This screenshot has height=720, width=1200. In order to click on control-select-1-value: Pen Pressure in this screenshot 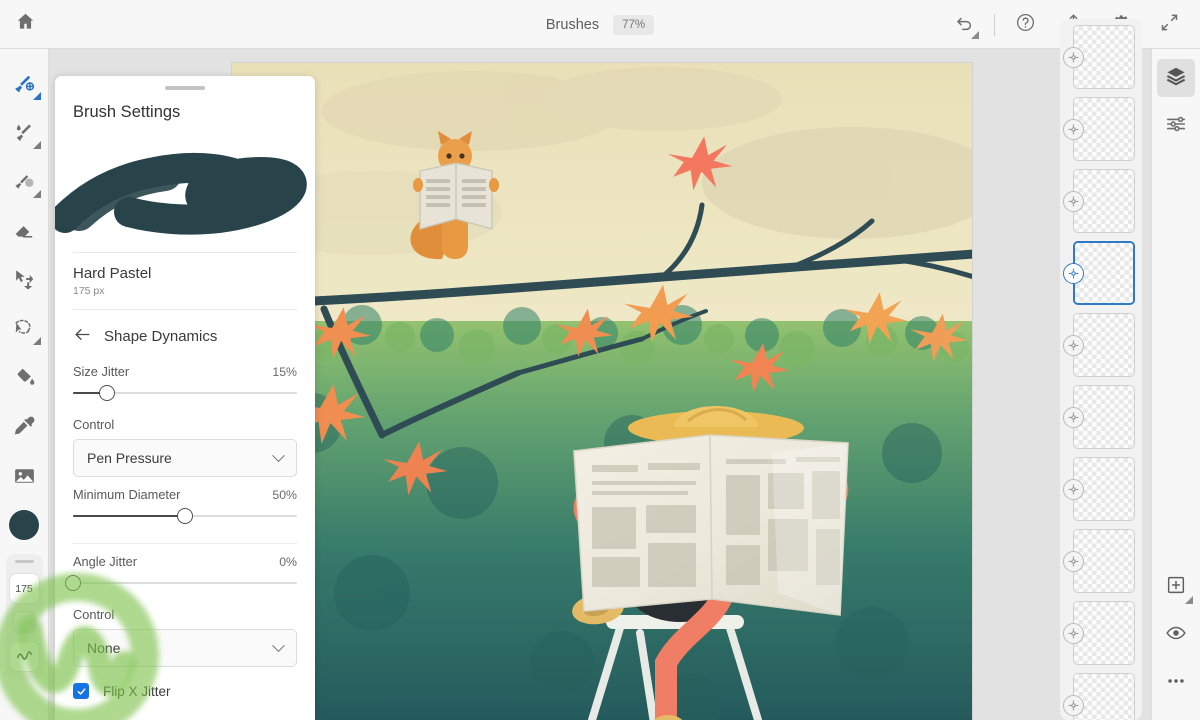, I will do `click(129, 458)`.